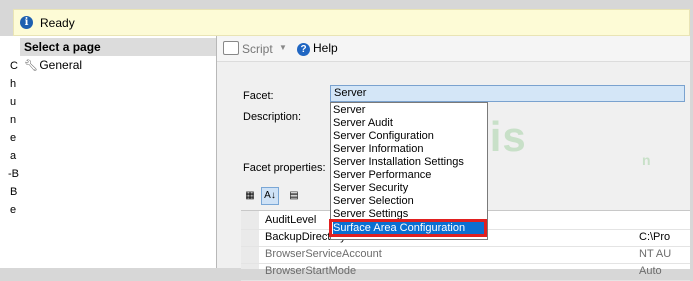 The image size is (693, 281). I want to click on property-name: BrowserServiceAccount, so click(323, 254).